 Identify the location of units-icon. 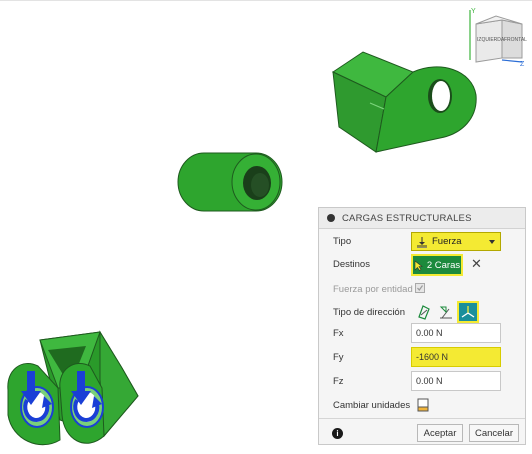
(423, 405).